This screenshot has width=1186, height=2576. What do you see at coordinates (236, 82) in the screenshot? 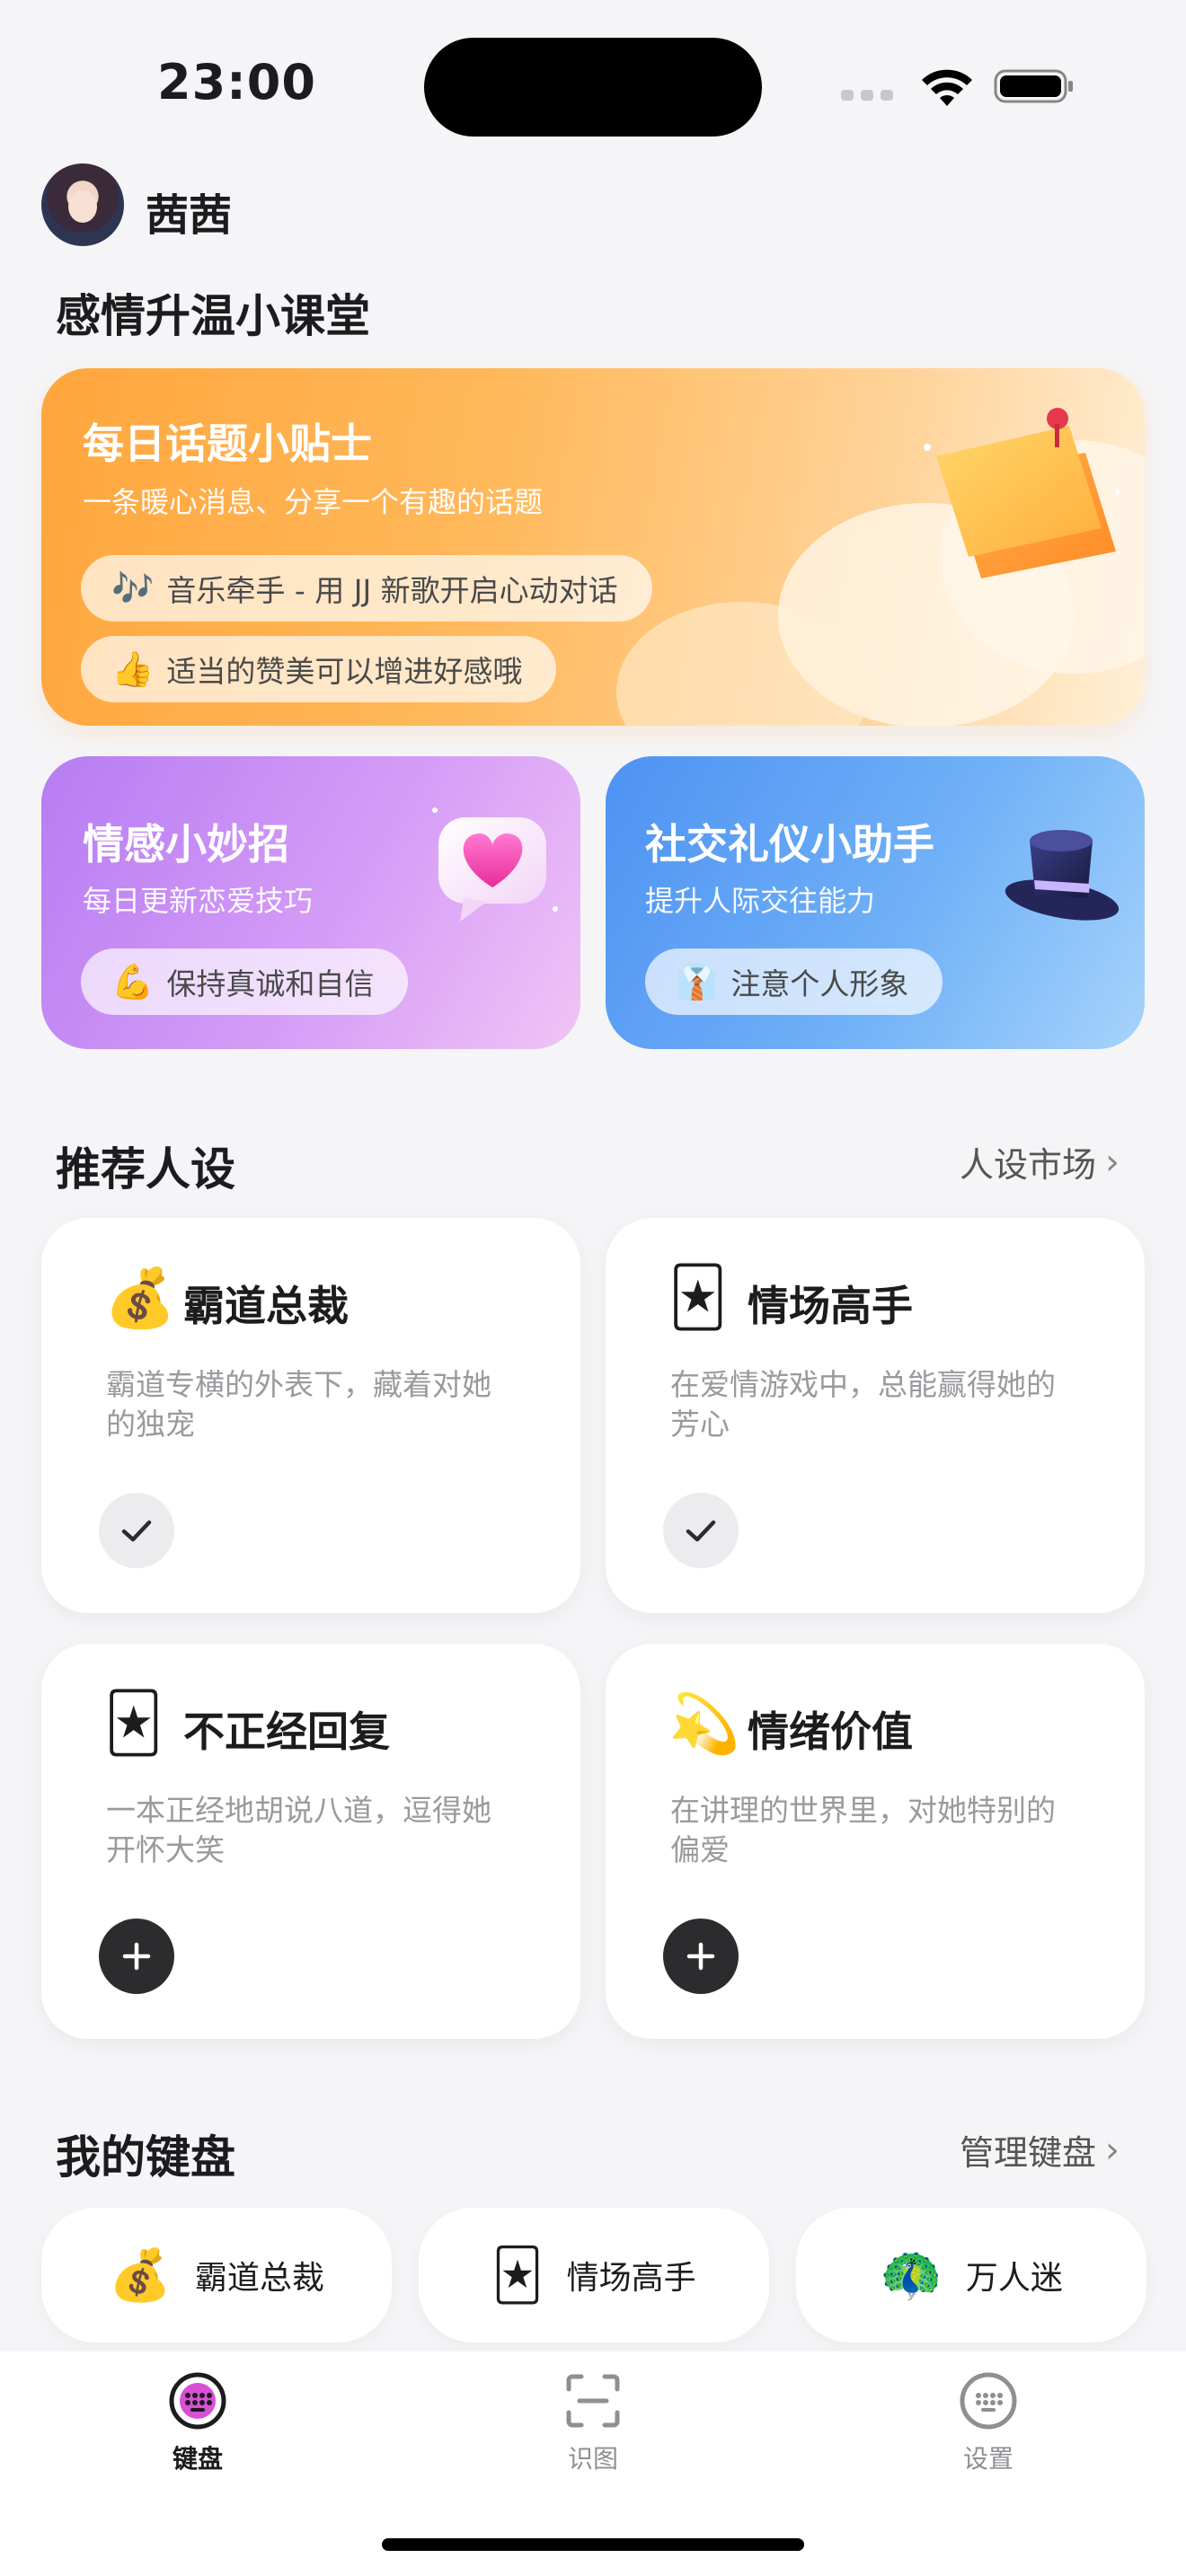
I see `status-time: 23:00` at bounding box center [236, 82].